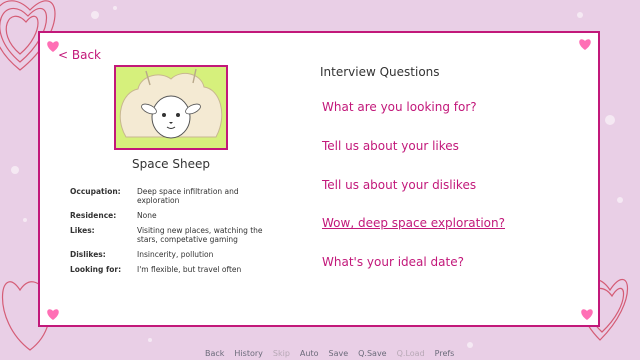 The width and height of the screenshot is (640, 360). I want to click on fact-value: None, so click(147, 215).